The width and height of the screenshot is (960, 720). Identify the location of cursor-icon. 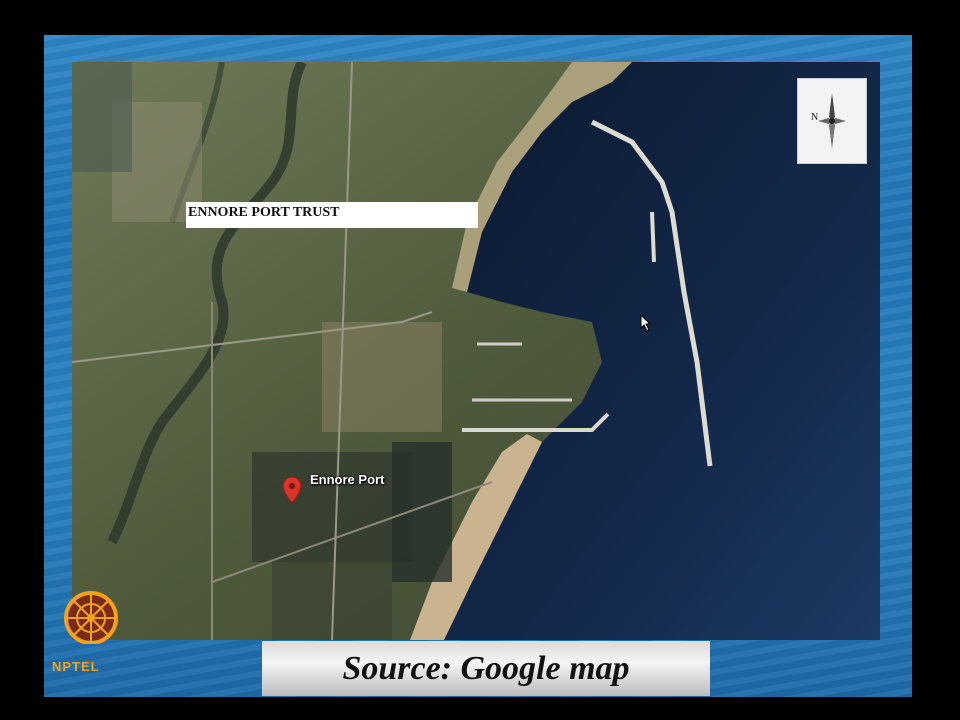
(646, 325).